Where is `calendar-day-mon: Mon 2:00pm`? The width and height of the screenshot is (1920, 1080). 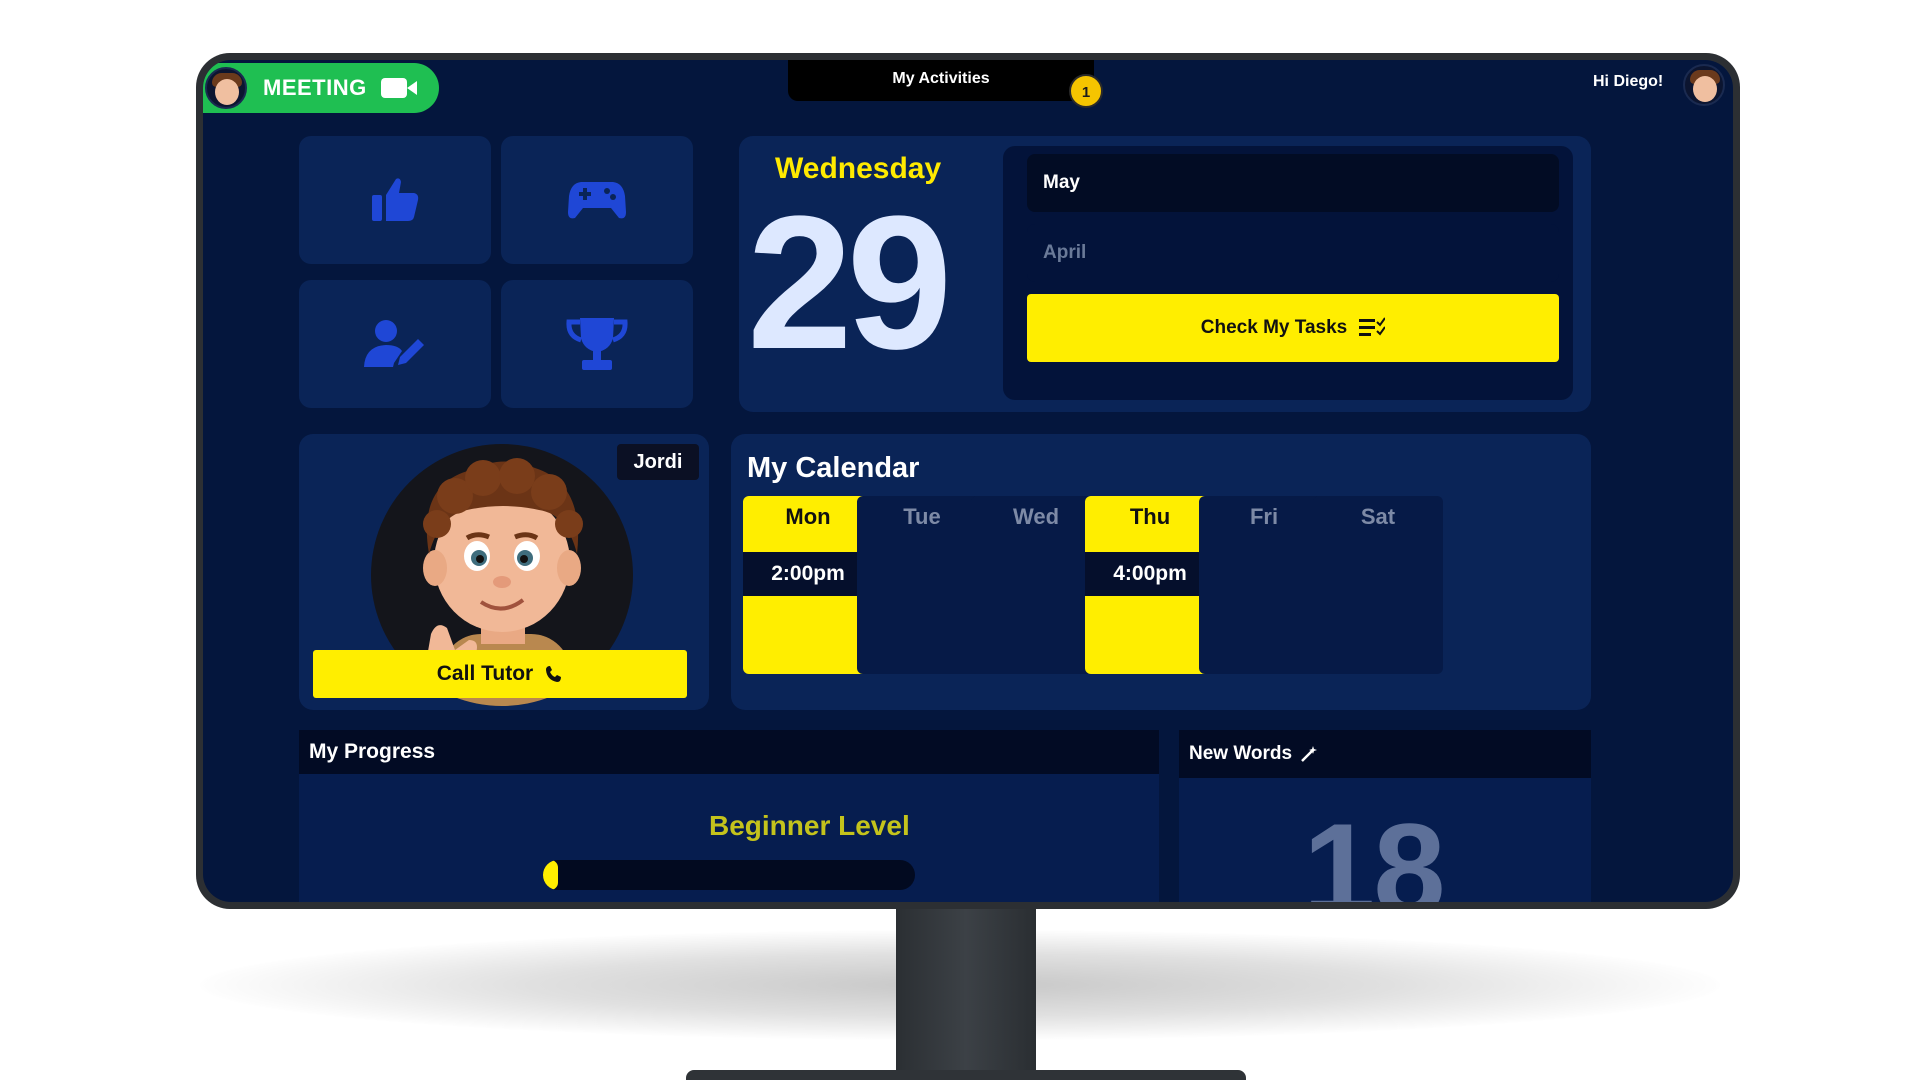 calendar-day-mon: Mon 2:00pm is located at coordinates (808, 585).